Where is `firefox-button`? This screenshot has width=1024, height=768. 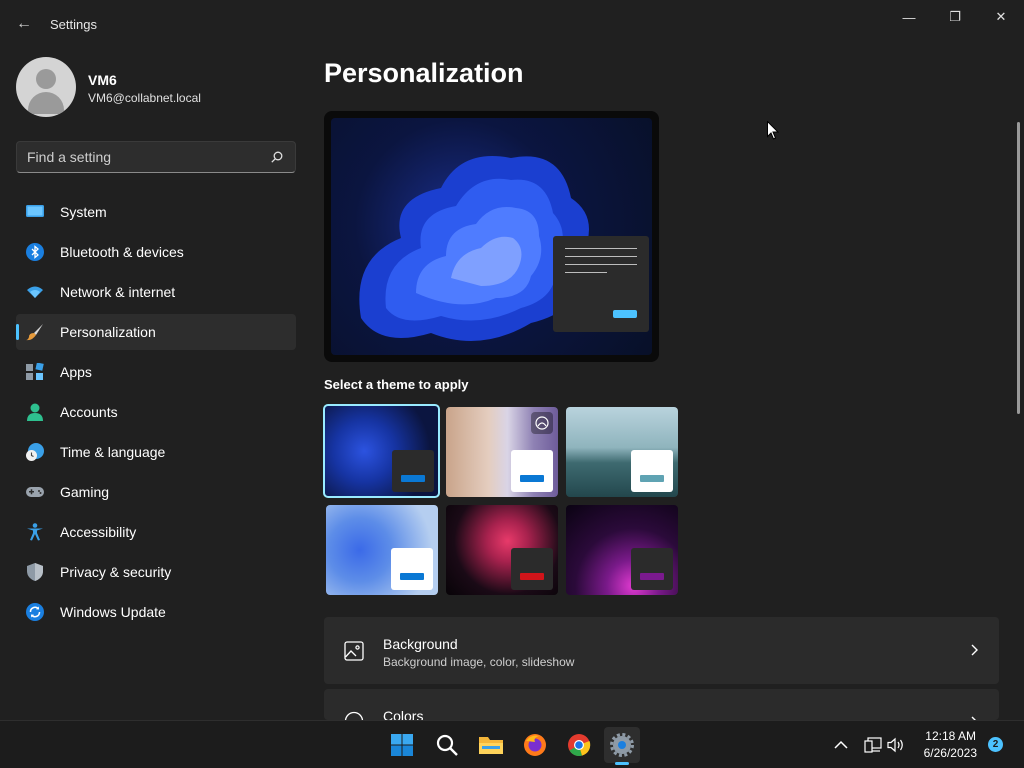 firefox-button is located at coordinates (535, 745).